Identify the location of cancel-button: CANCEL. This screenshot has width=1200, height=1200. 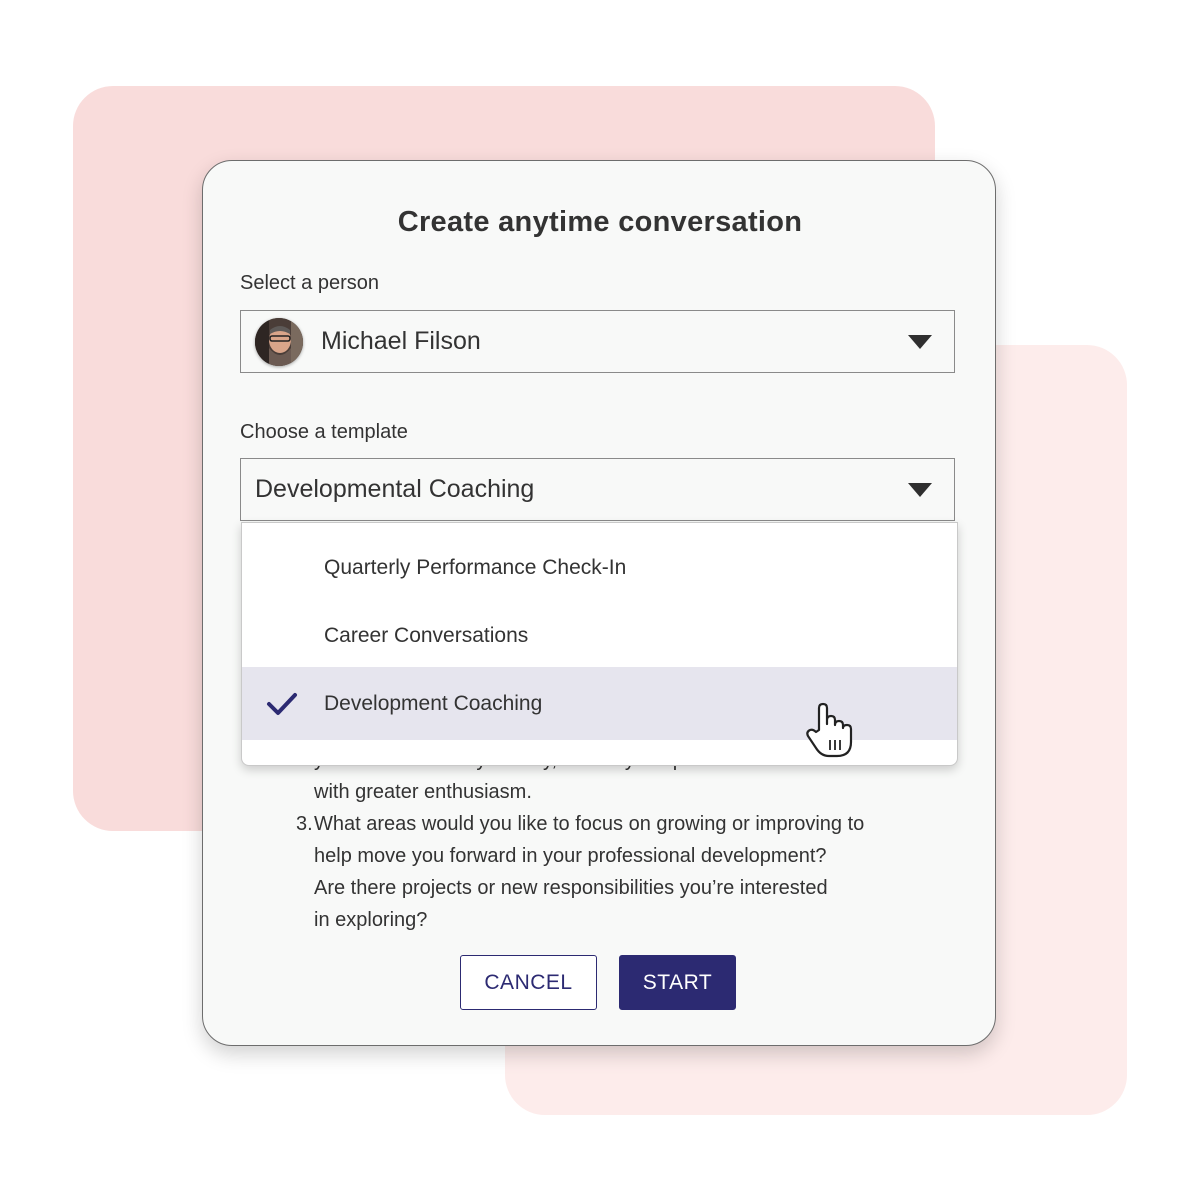
(528, 982).